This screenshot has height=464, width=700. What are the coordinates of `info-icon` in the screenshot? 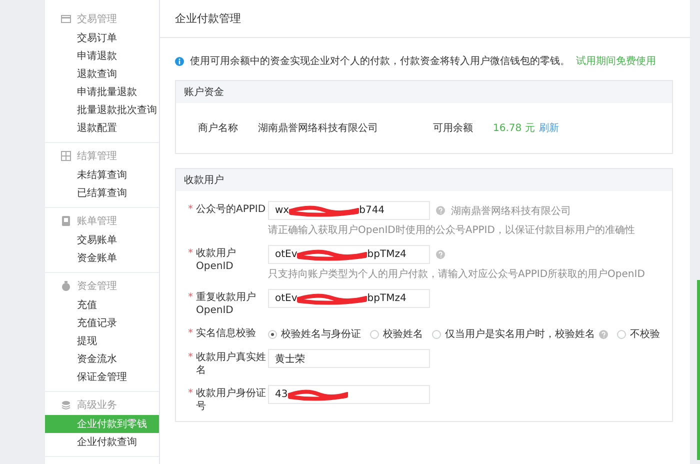 It's located at (179, 61).